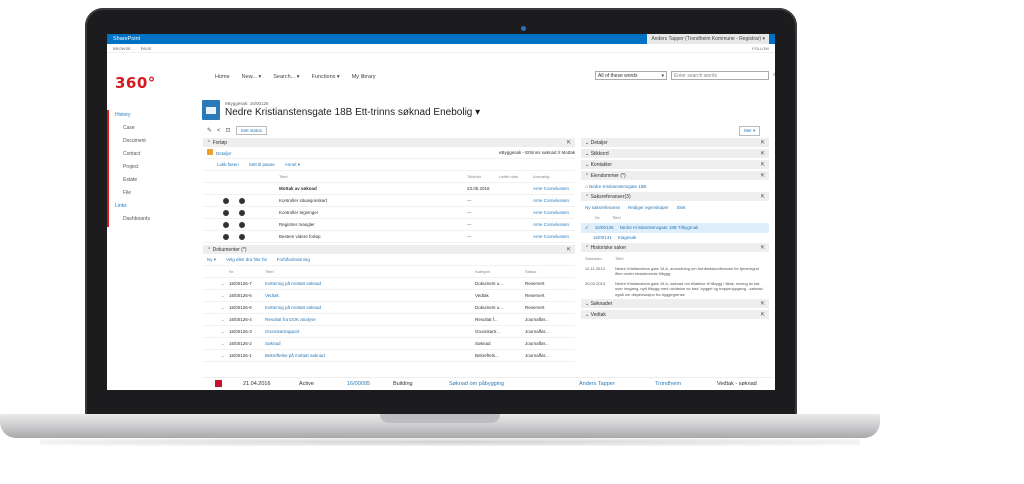 This screenshot has height=484, width=1024. Describe the element at coordinates (303, 200) in the screenshot. I see `task-title: Kontroller situasjonskart` at that location.